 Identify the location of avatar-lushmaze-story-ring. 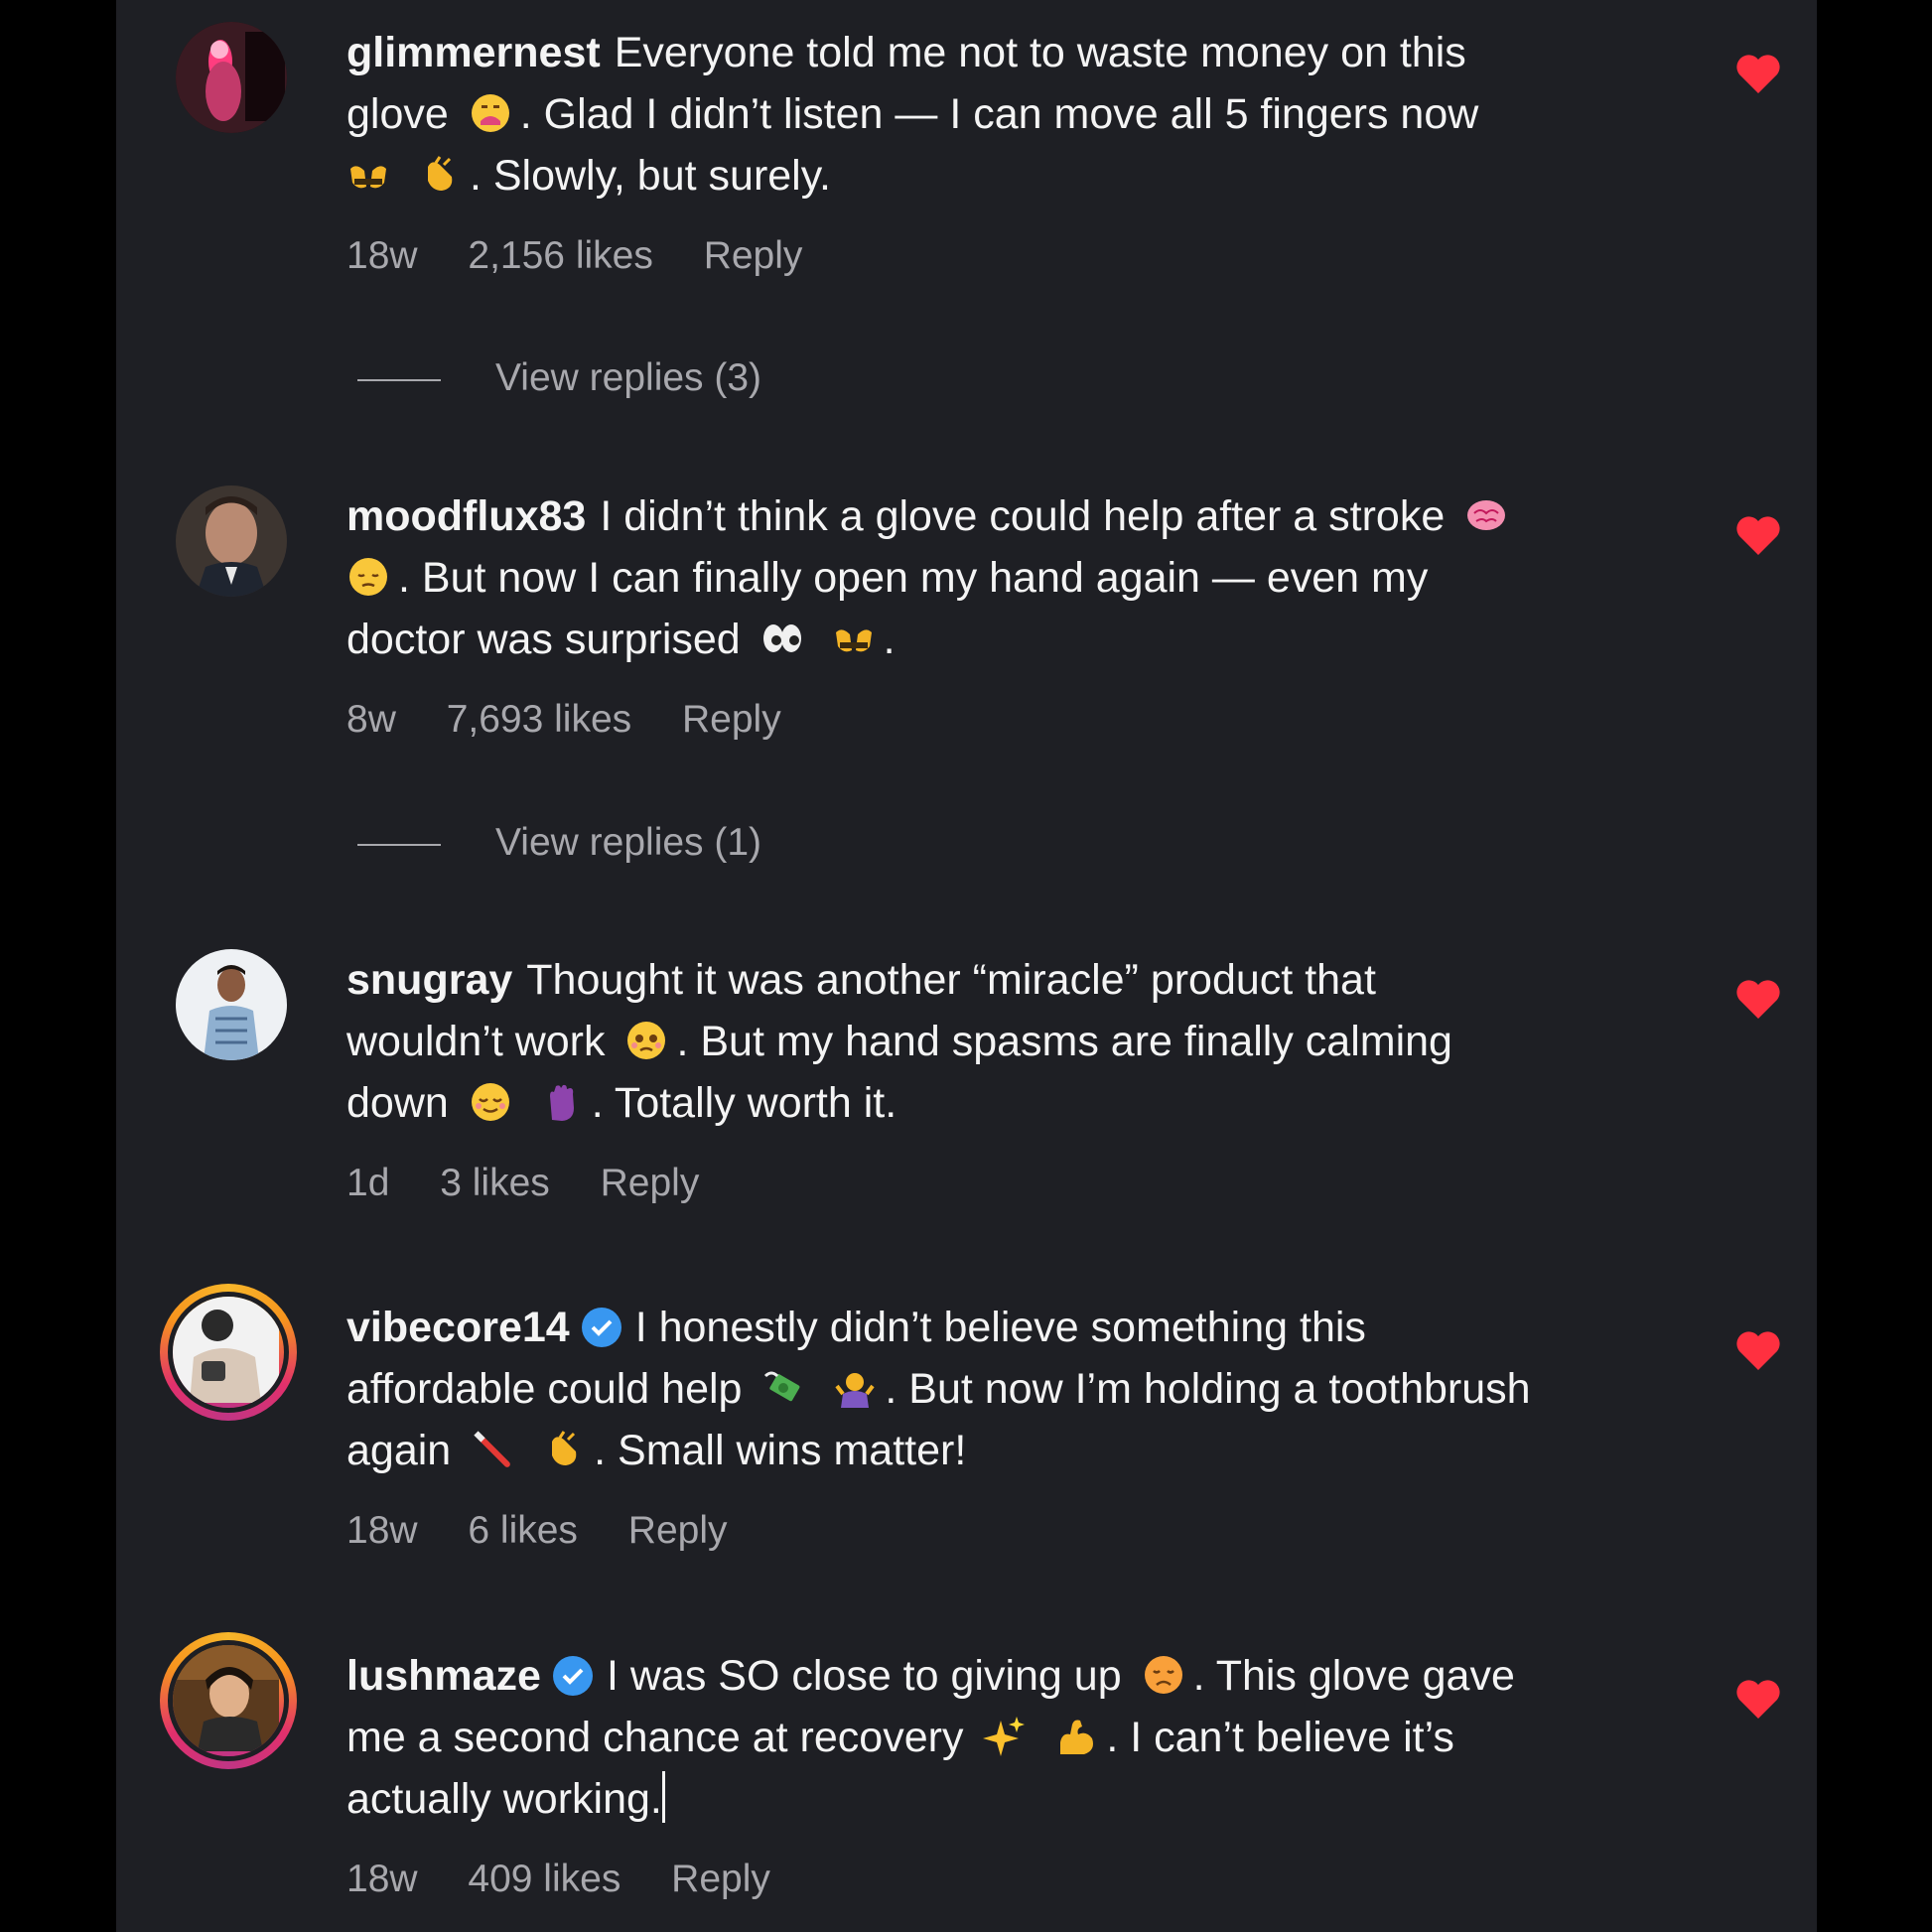
(229, 1701).